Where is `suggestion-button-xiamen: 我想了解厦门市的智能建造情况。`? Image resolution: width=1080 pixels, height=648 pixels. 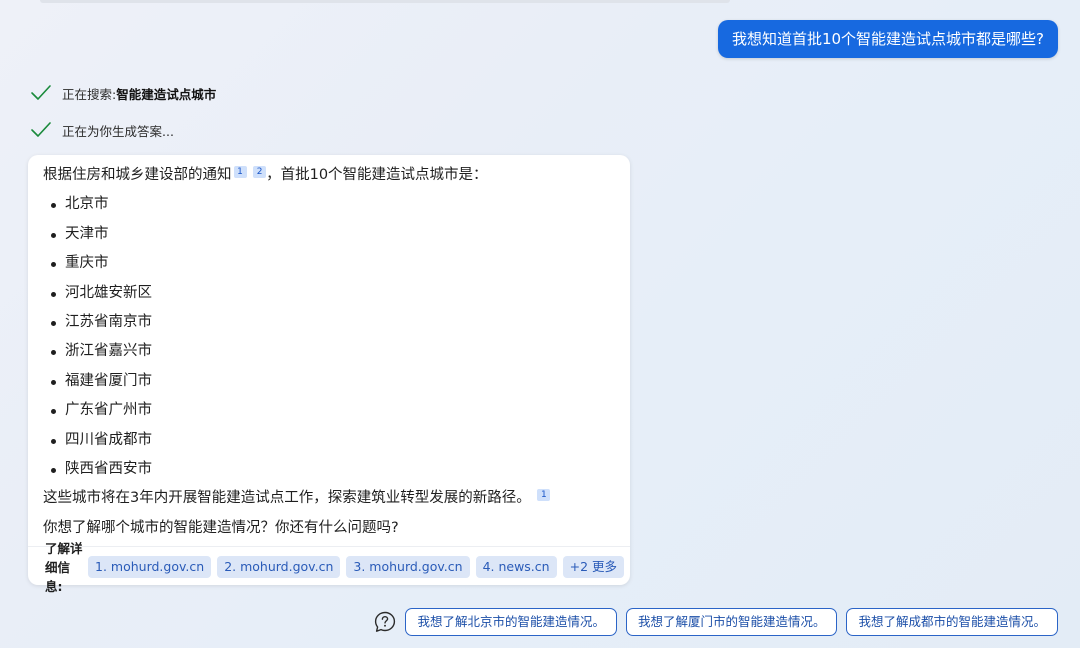
suggestion-button-xiamen: 我想了解厦门市的智能建造情况。 is located at coordinates (731, 622).